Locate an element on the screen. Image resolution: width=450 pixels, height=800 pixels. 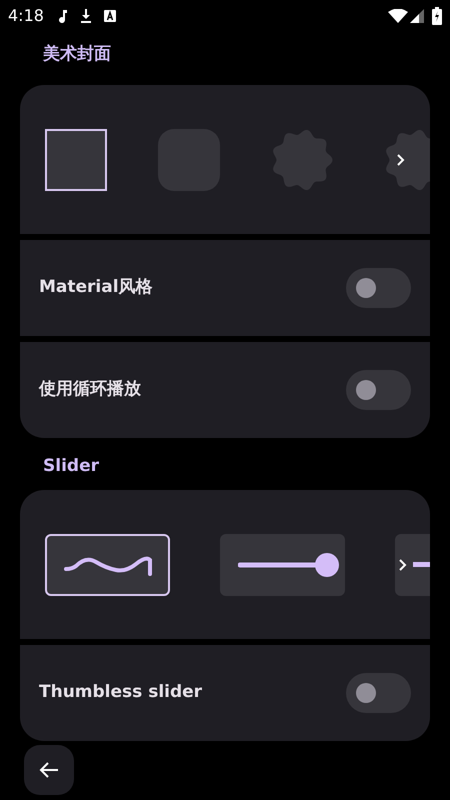
setting-label: Thumbless slider is located at coordinates (120, 692).